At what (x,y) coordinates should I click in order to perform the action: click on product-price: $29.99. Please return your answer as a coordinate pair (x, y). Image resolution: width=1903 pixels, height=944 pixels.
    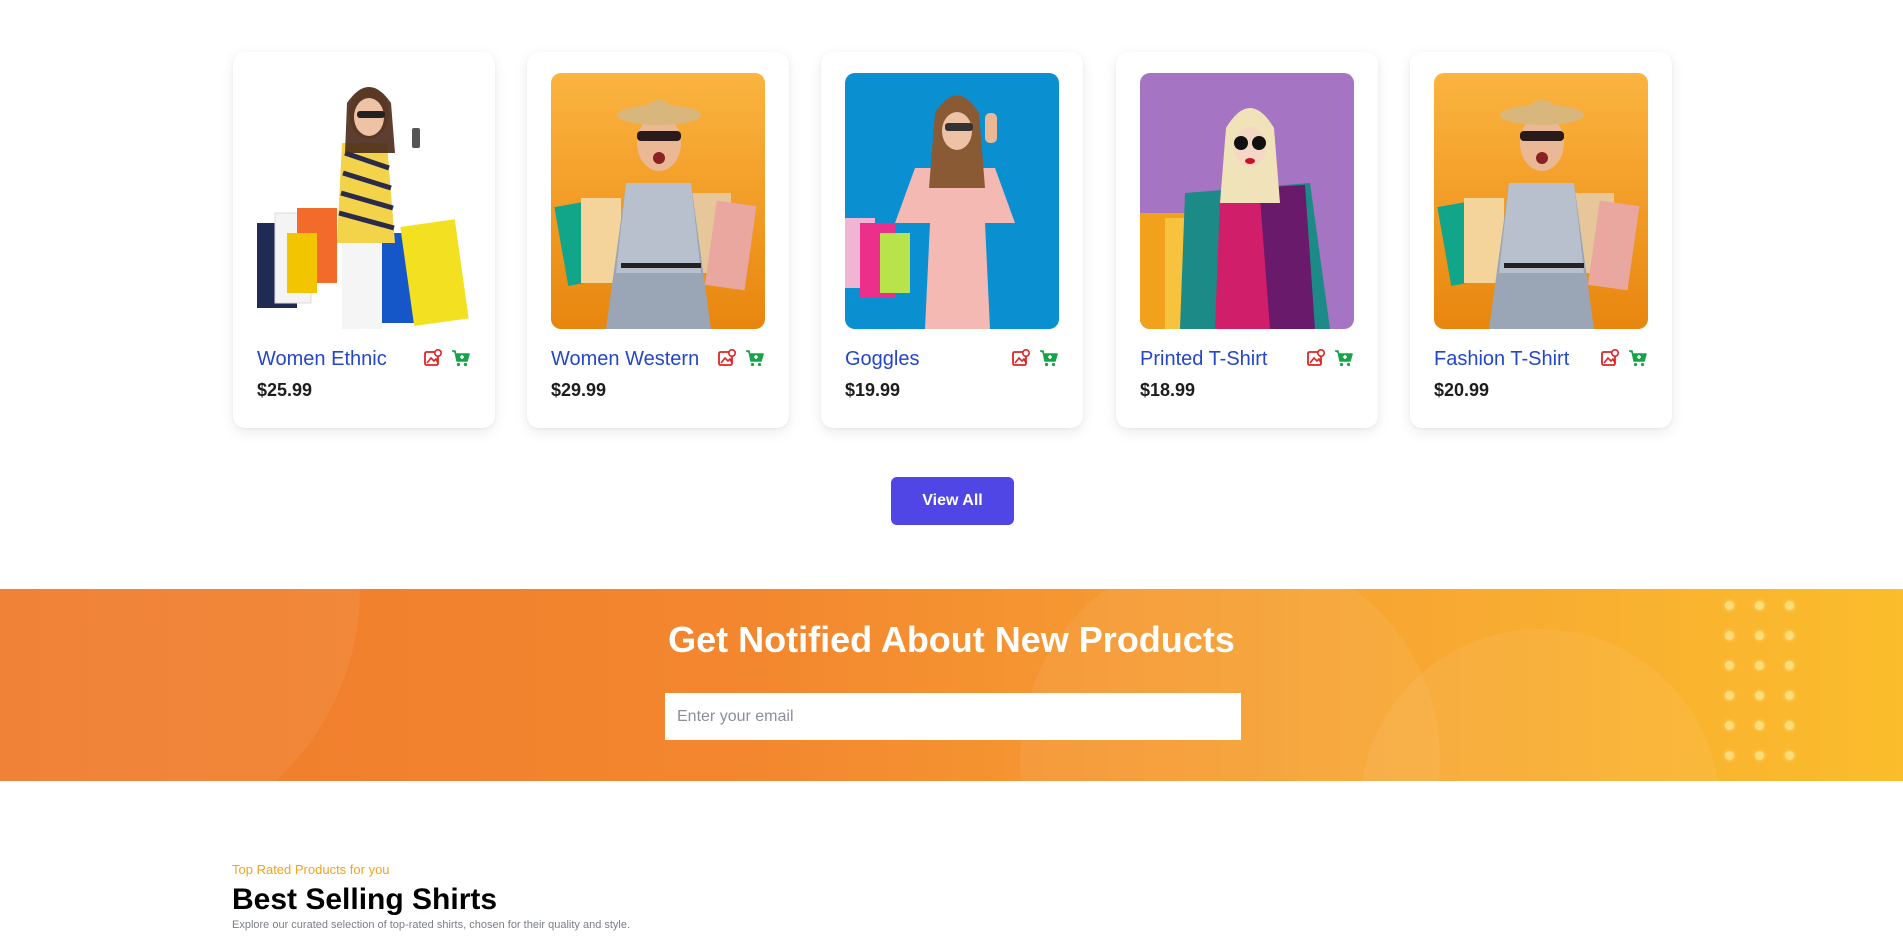
    Looking at the image, I should click on (579, 390).